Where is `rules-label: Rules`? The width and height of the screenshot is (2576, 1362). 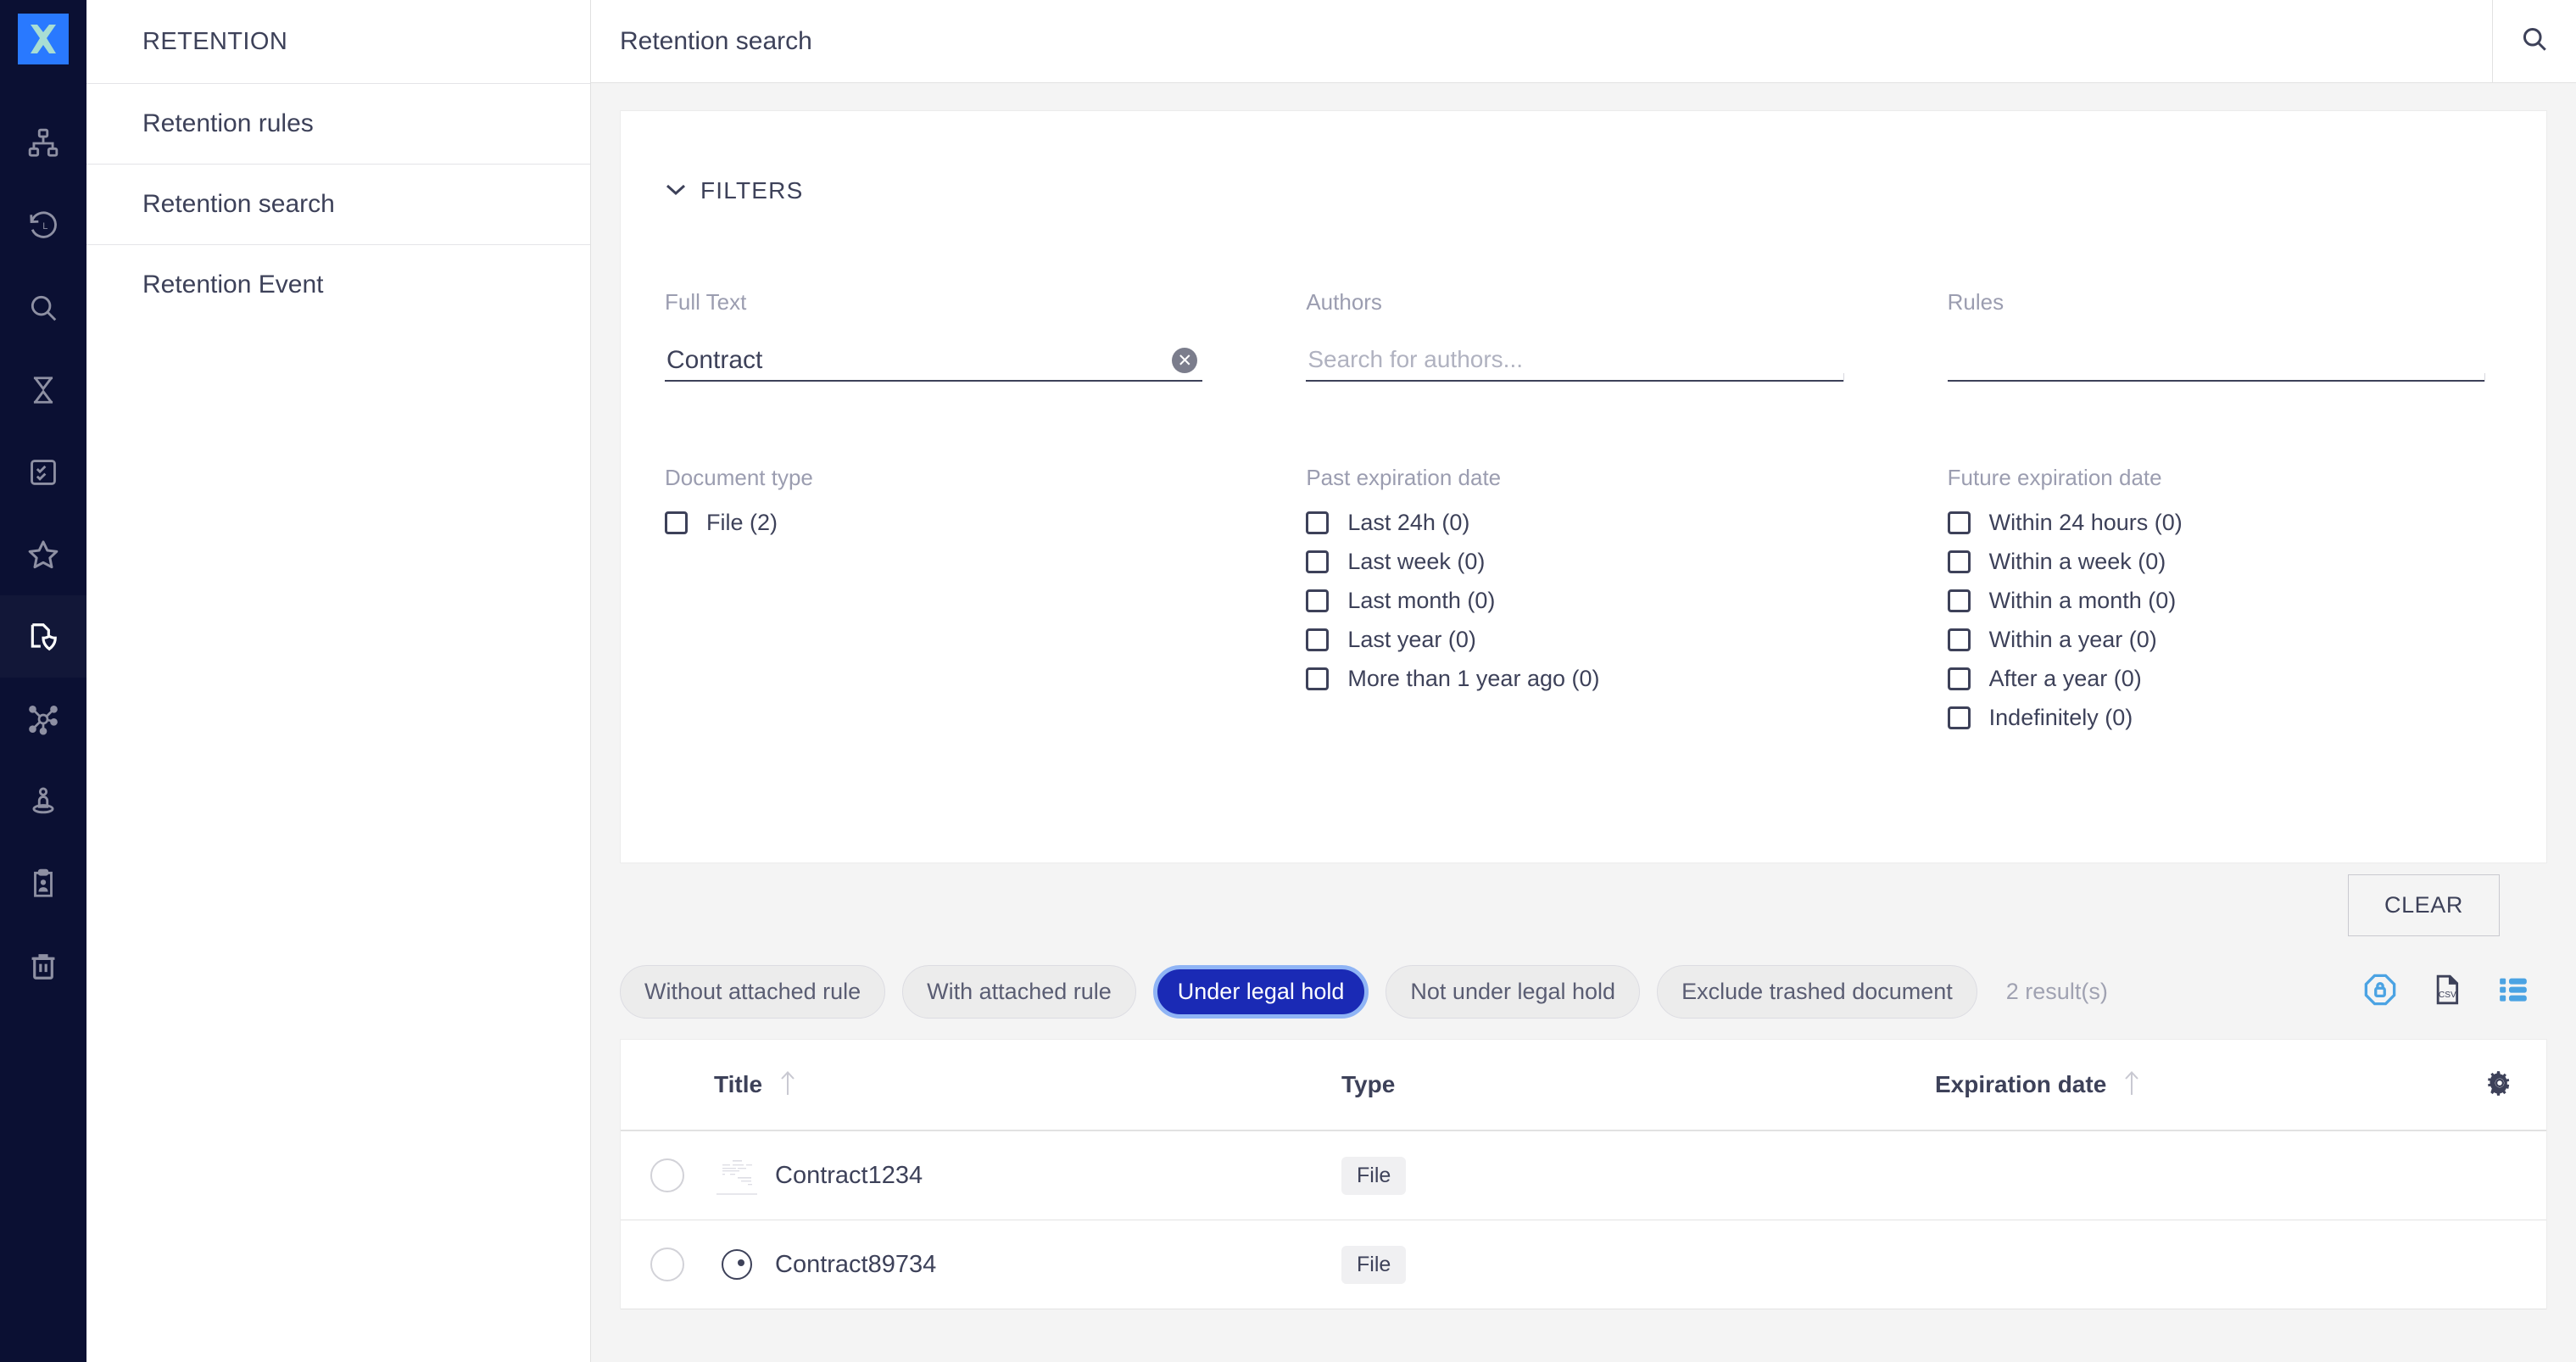
rules-label: Rules is located at coordinates (1975, 302).